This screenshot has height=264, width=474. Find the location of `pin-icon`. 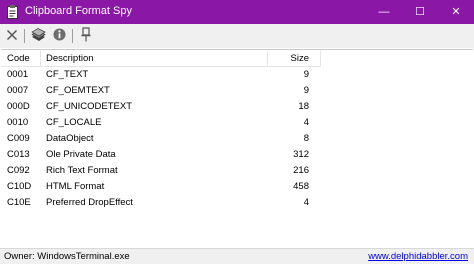

pin-icon is located at coordinates (86, 36).